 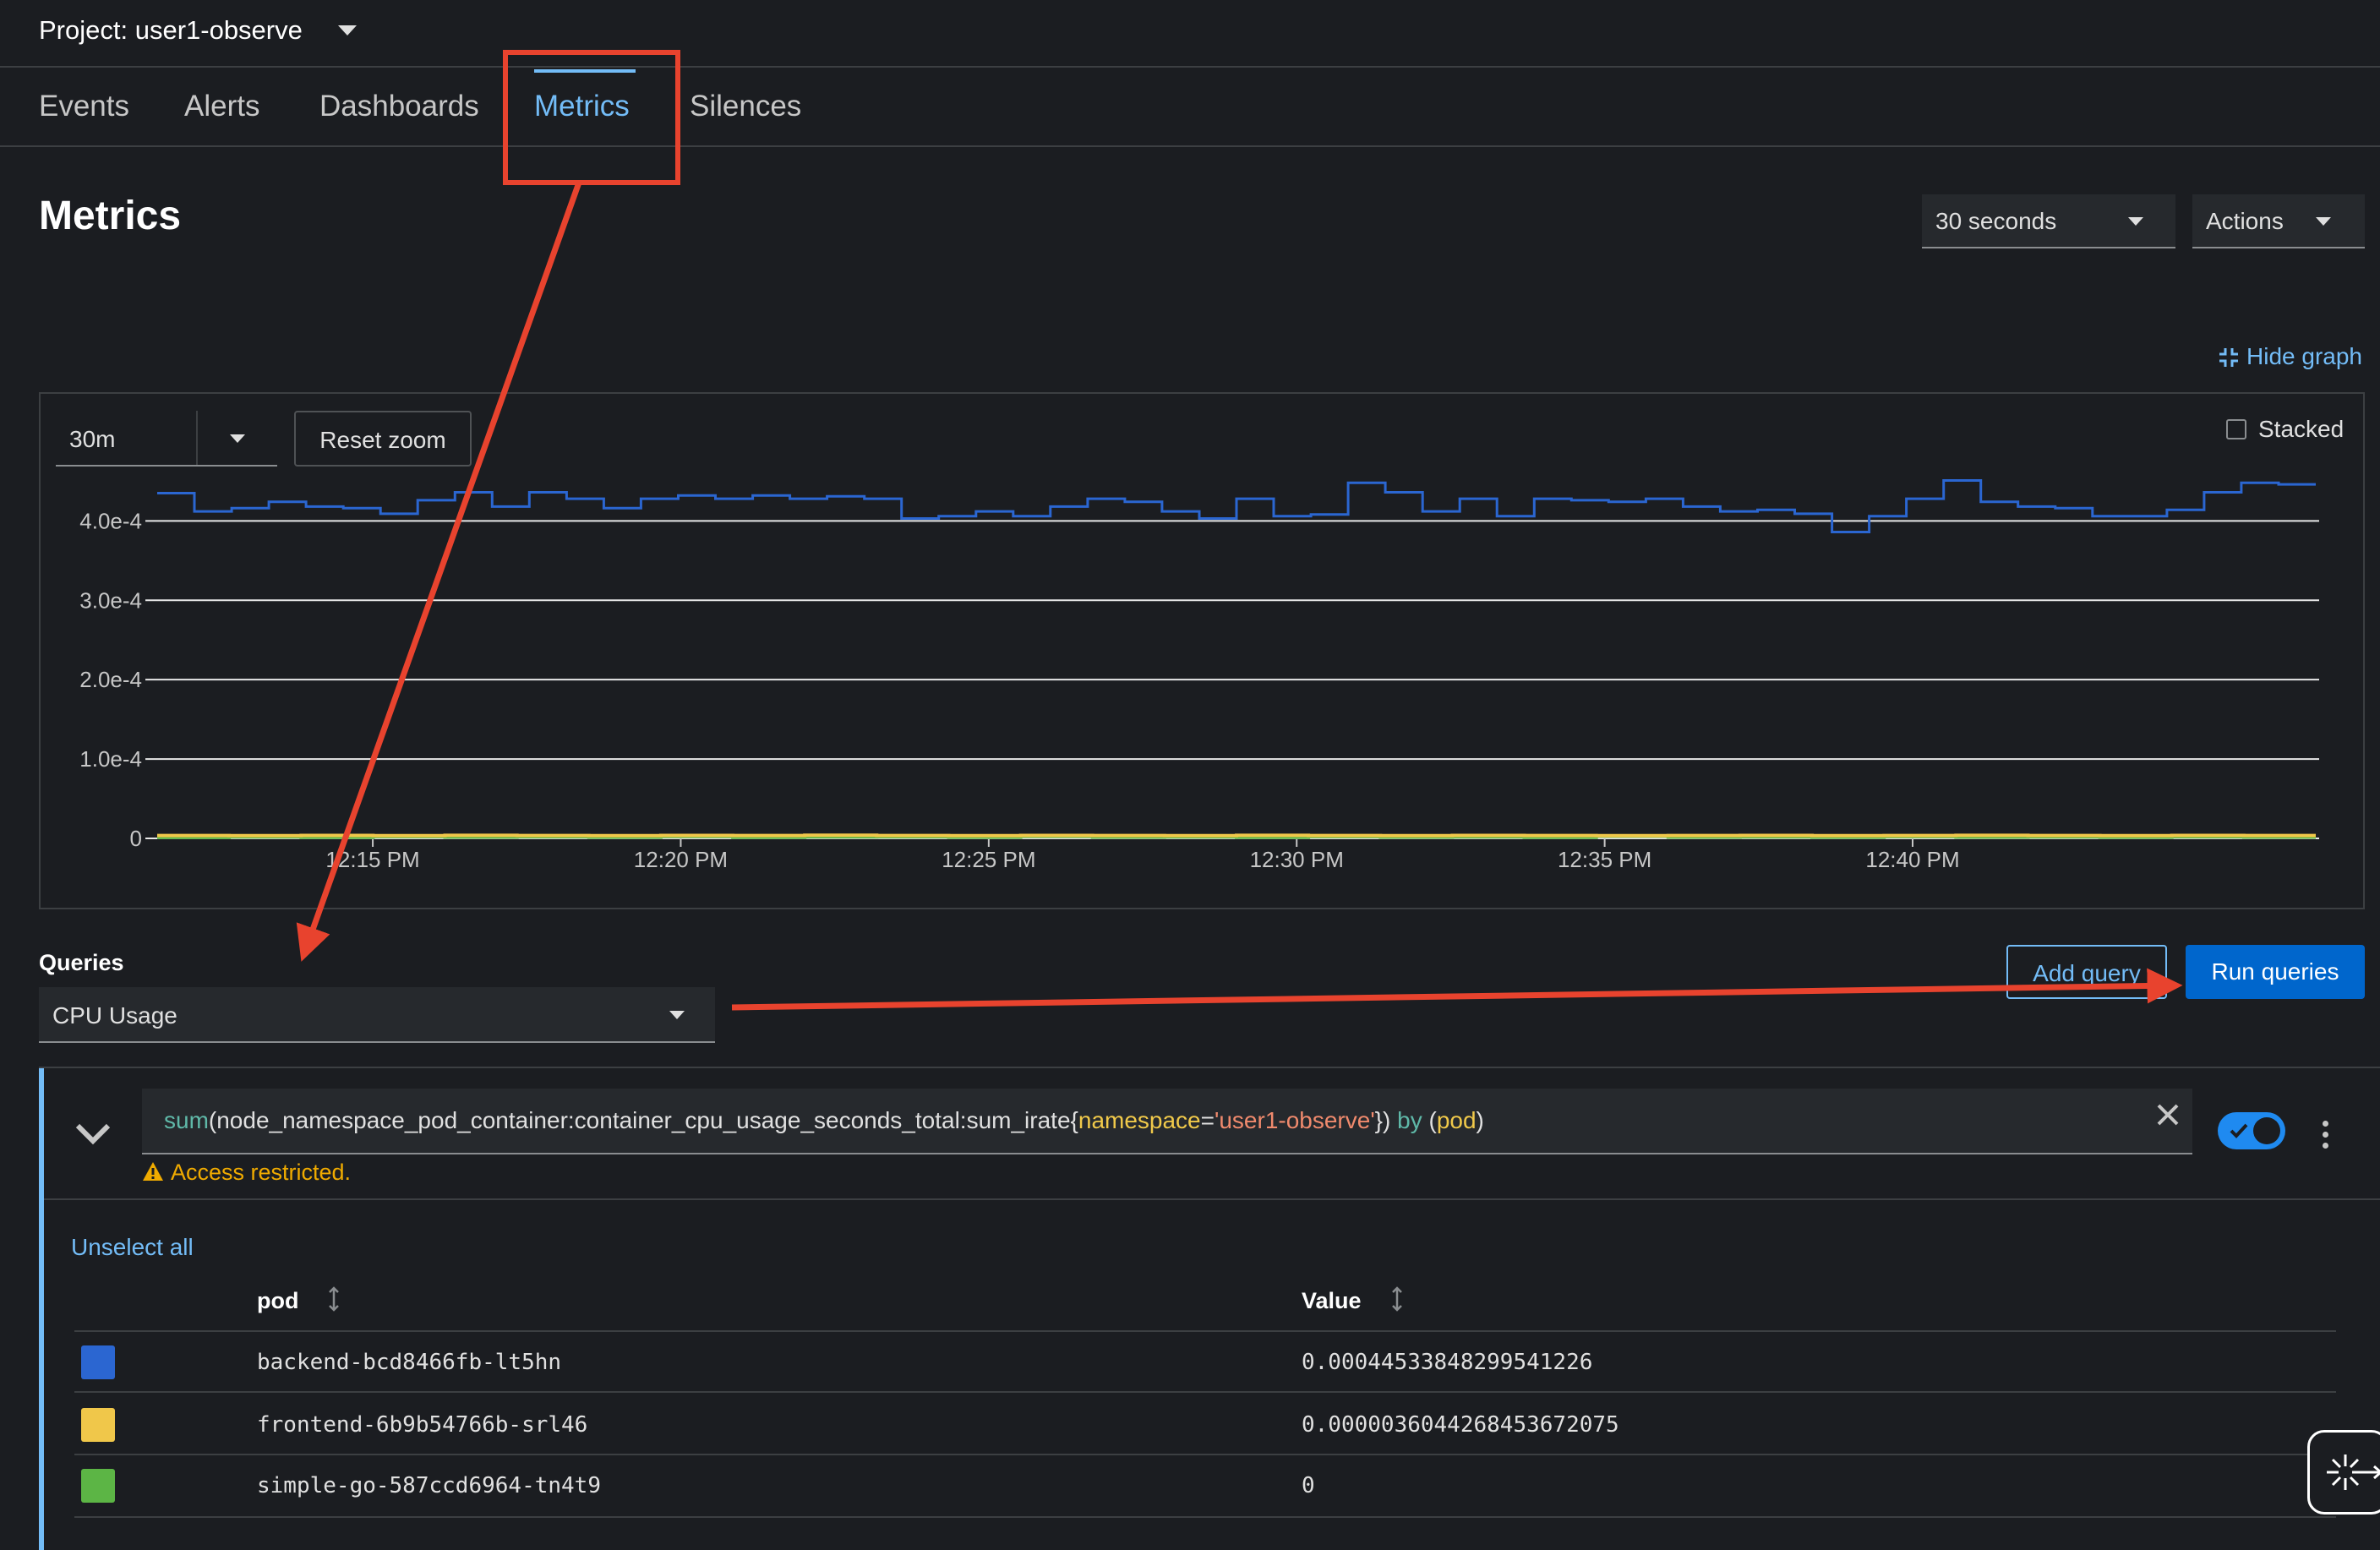 What do you see at coordinates (278, 1301) in the screenshot?
I see `column-header-pod: pod` at bounding box center [278, 1301].